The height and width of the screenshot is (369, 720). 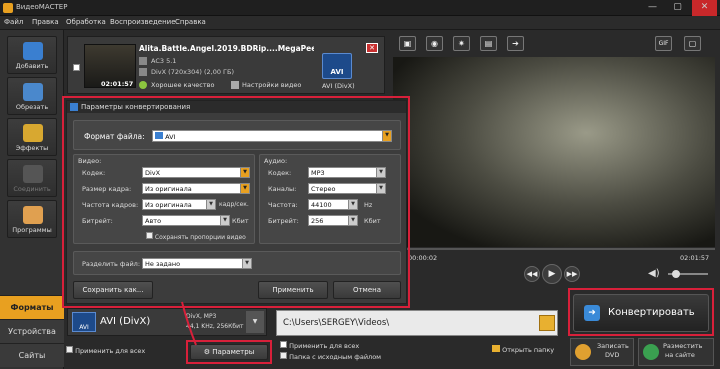 I want to click on add-label: Добавить, so click(x=32, y=66).